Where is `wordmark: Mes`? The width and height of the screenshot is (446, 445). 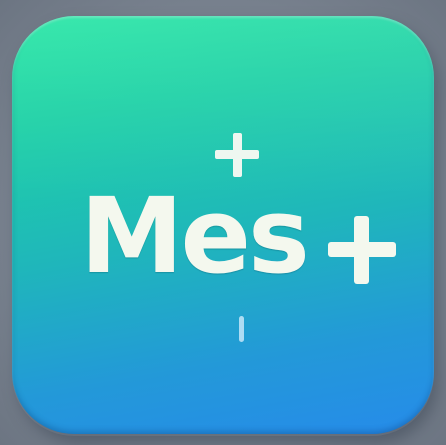 wordmark: Mes is located at coordinates (195, 236).